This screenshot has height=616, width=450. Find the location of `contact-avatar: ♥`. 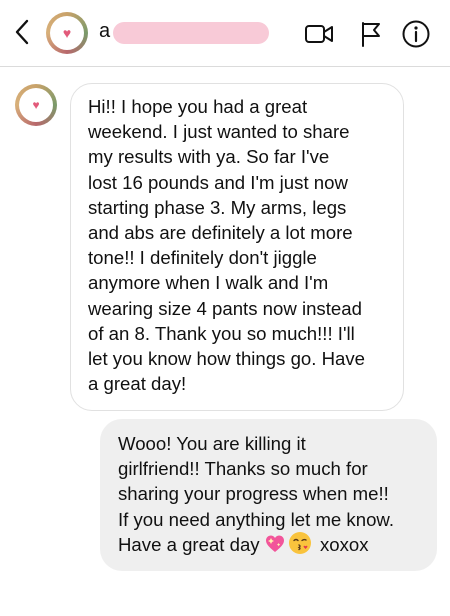

contact-avatar: ♥ is located at coordinates (67, 33).